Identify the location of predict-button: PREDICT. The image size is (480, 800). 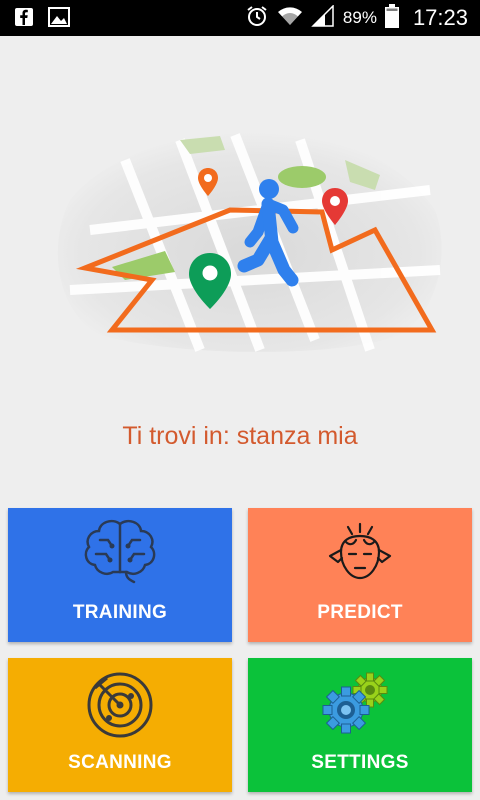
(360, 575).